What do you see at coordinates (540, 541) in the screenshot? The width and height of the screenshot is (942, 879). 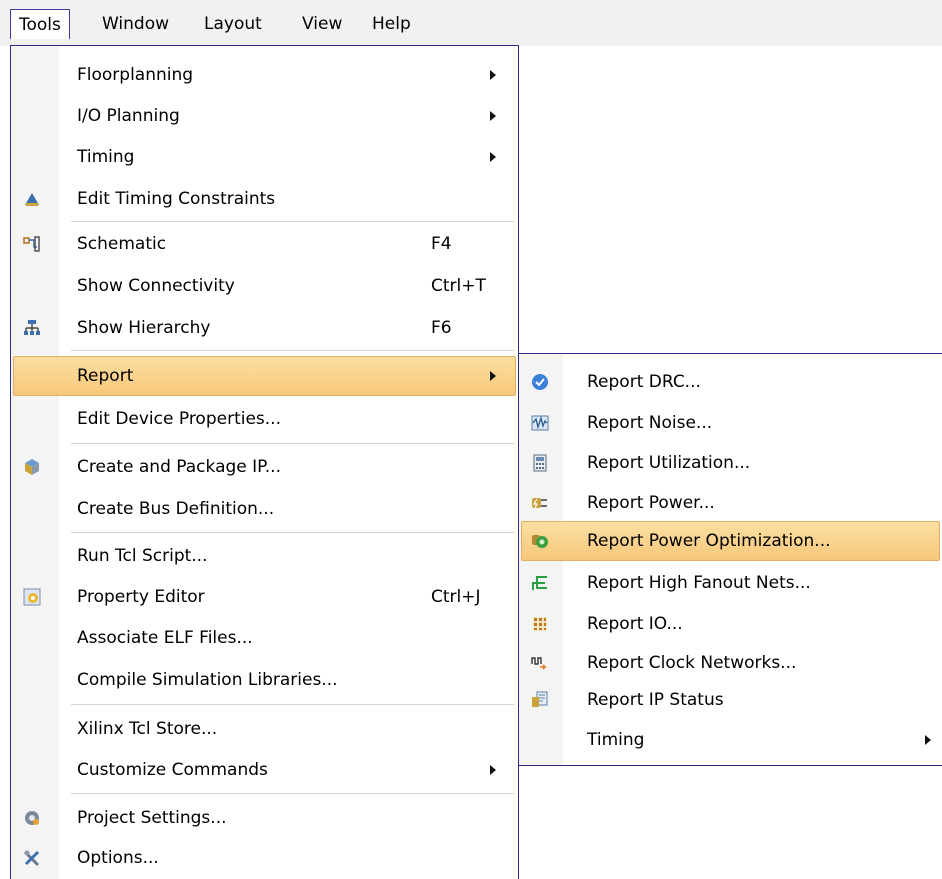 I see `power-optimization-icon` at bounding box center [540, 541].